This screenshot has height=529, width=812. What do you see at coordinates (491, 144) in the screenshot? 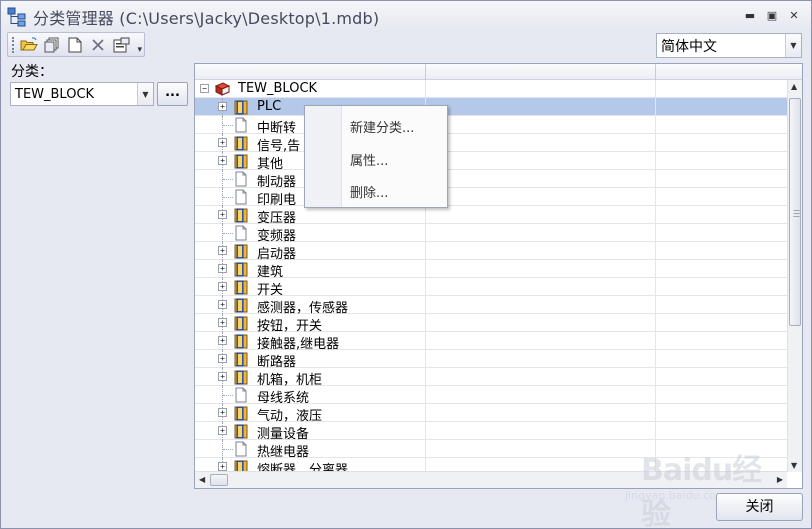
I see `tree-row: + 信号,告` at bounding box center [491, 144].